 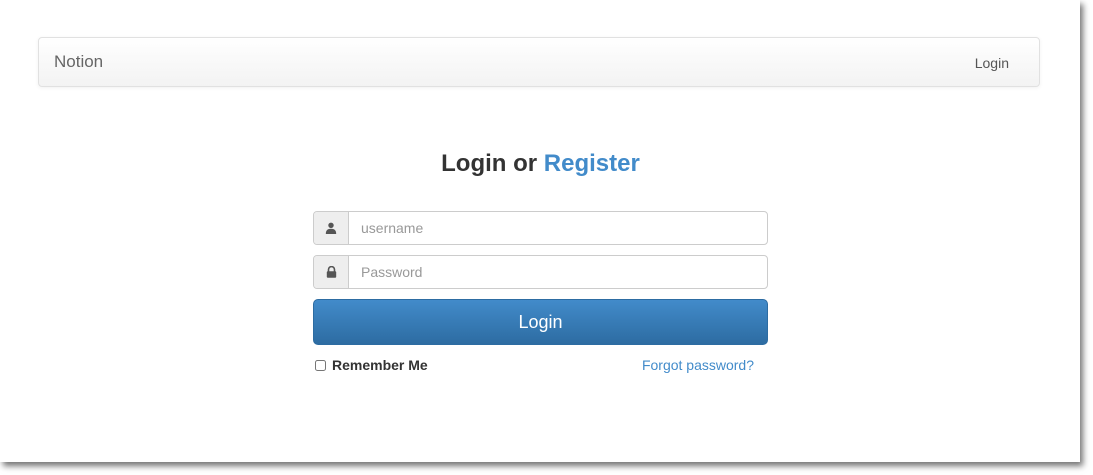 What do you see at coordinates (331, 228) in the screenshot?
I see `user-icon` at bounding box center [331, 228].